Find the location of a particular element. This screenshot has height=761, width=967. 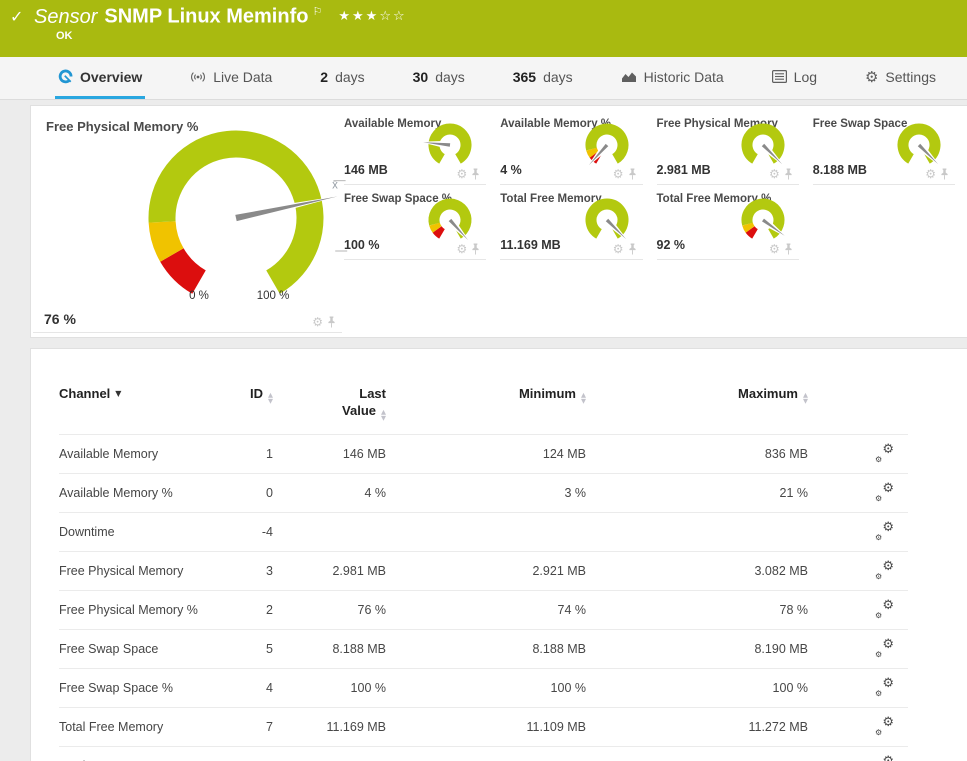

channel-minimum: 2.921 MB is located at coordinates (486, 571).